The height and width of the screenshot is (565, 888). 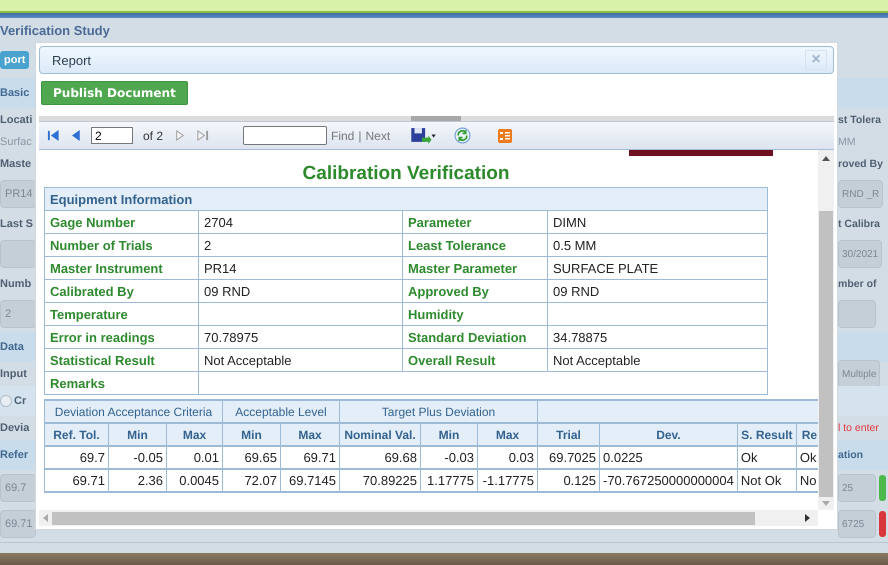 I want to click on document-map-icon, so click(x=505, y=135).